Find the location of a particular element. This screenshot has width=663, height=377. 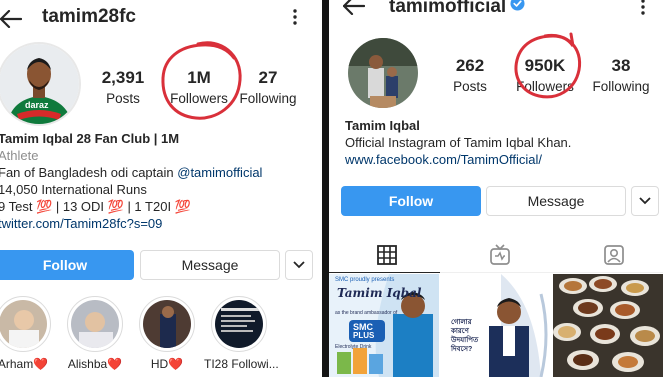

highlight-item: HD❤️ is located at coordinates (167, 333).